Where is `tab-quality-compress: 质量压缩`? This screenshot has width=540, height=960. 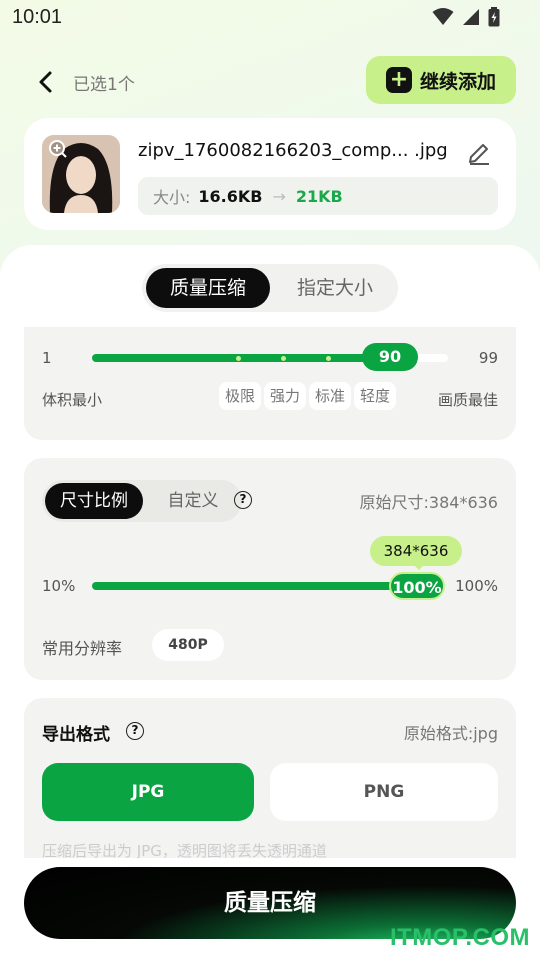
tab-quality-compress: 质量压缩 is located at coordinates (208, 288).